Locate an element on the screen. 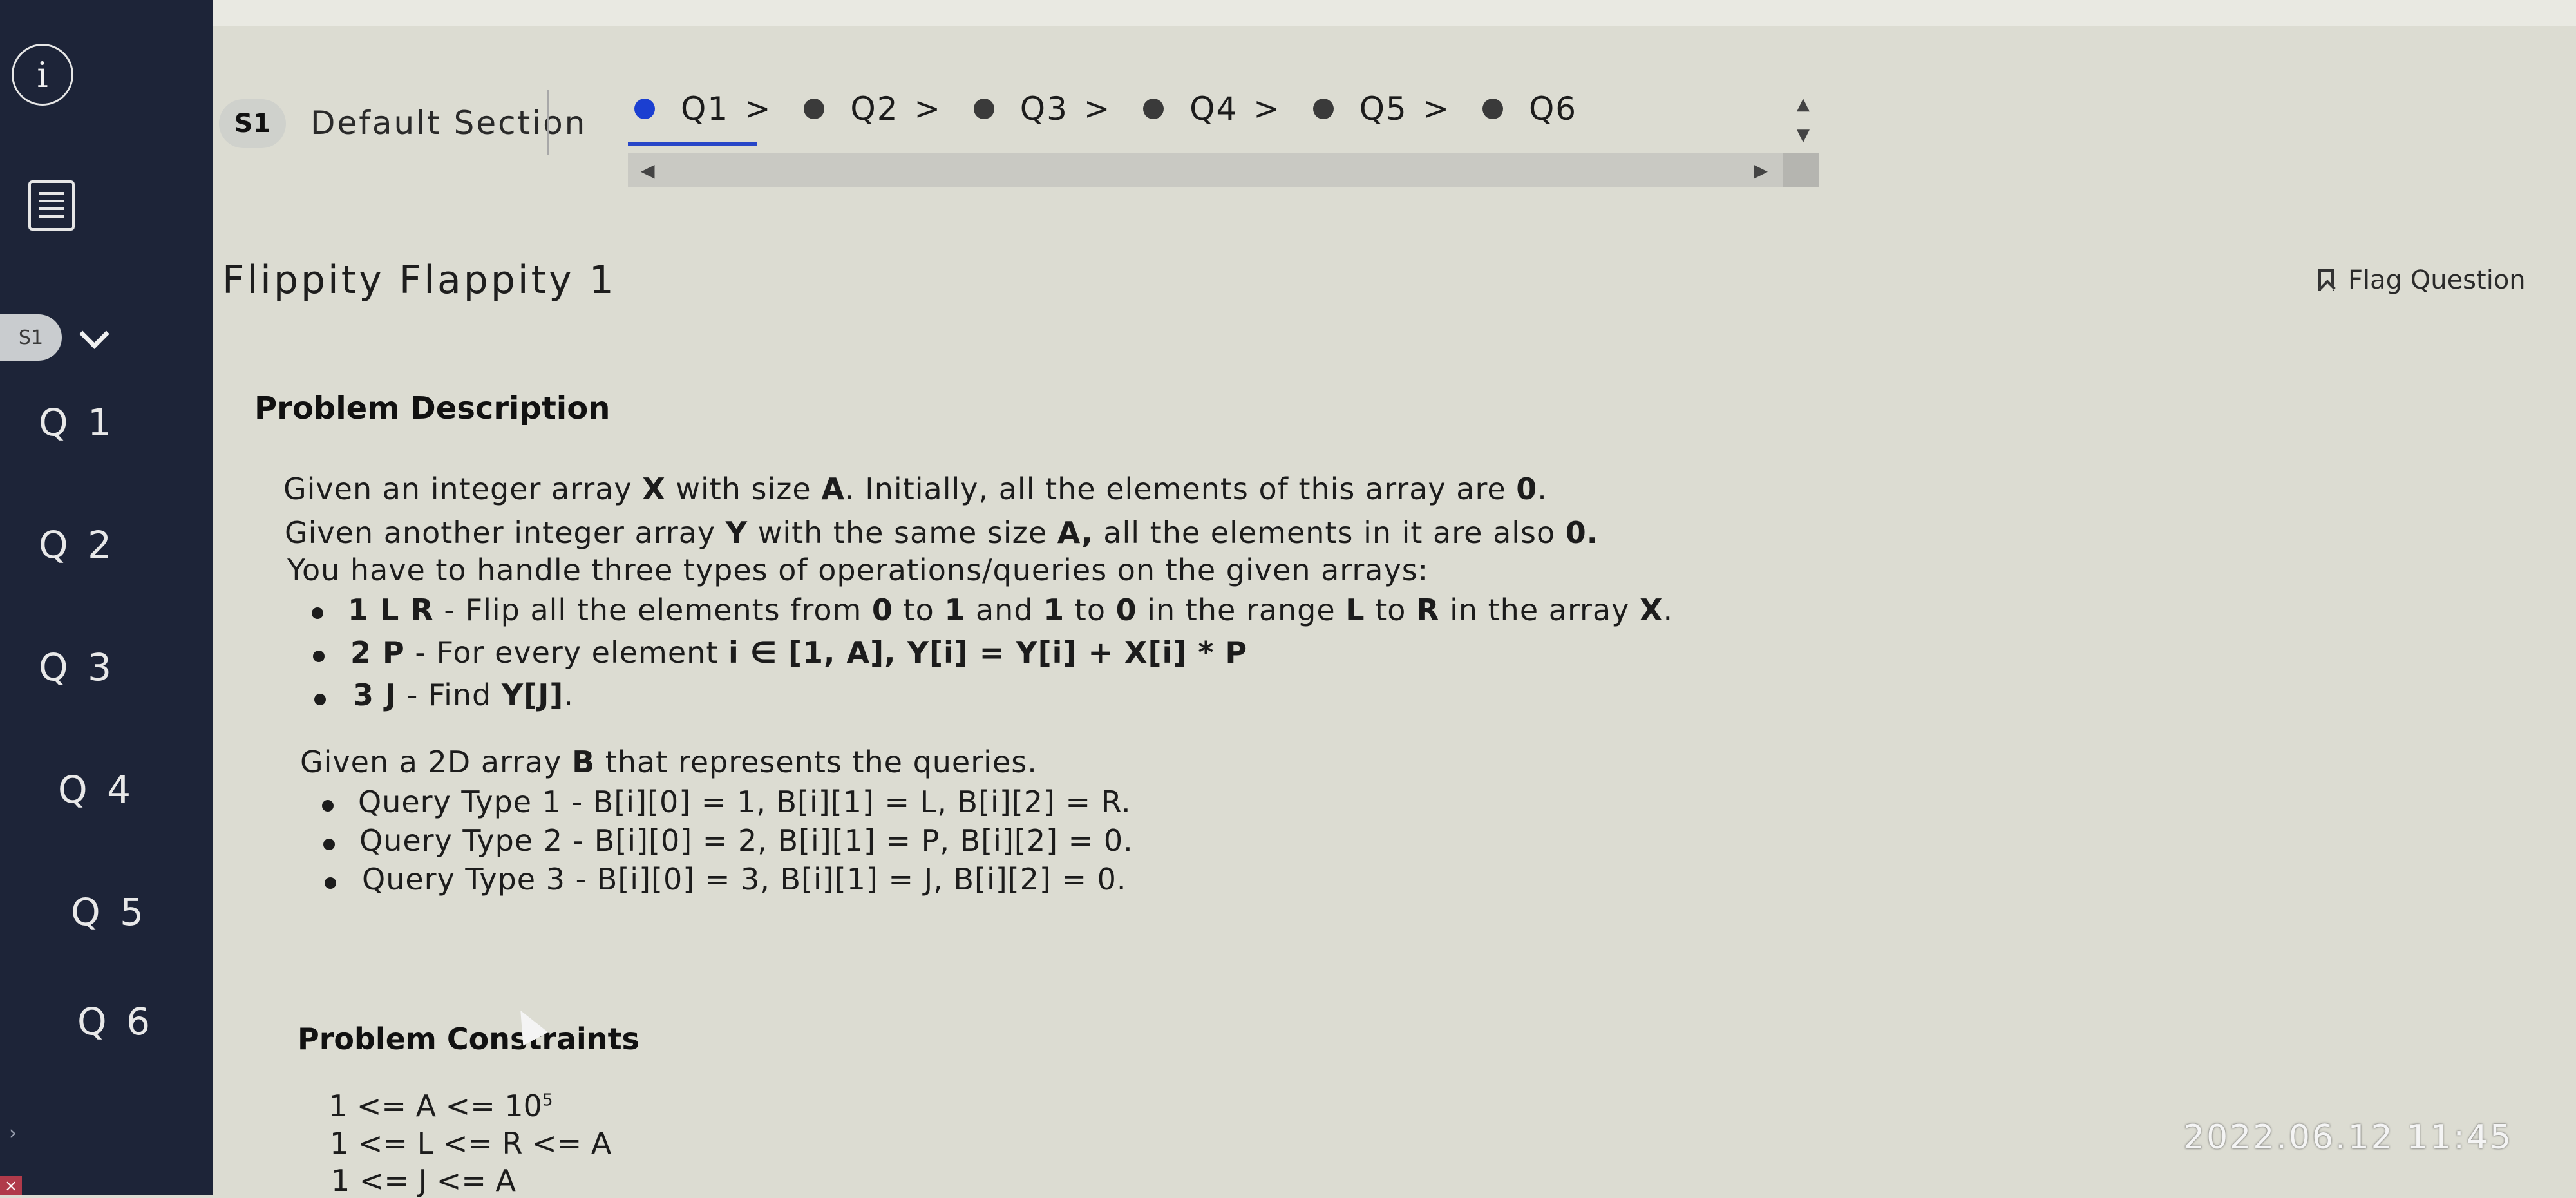 Image resolution: width=2576 pixels, height=1198 pixels. caret-up-icon: ▲ is located at coordinates (1803, 104).